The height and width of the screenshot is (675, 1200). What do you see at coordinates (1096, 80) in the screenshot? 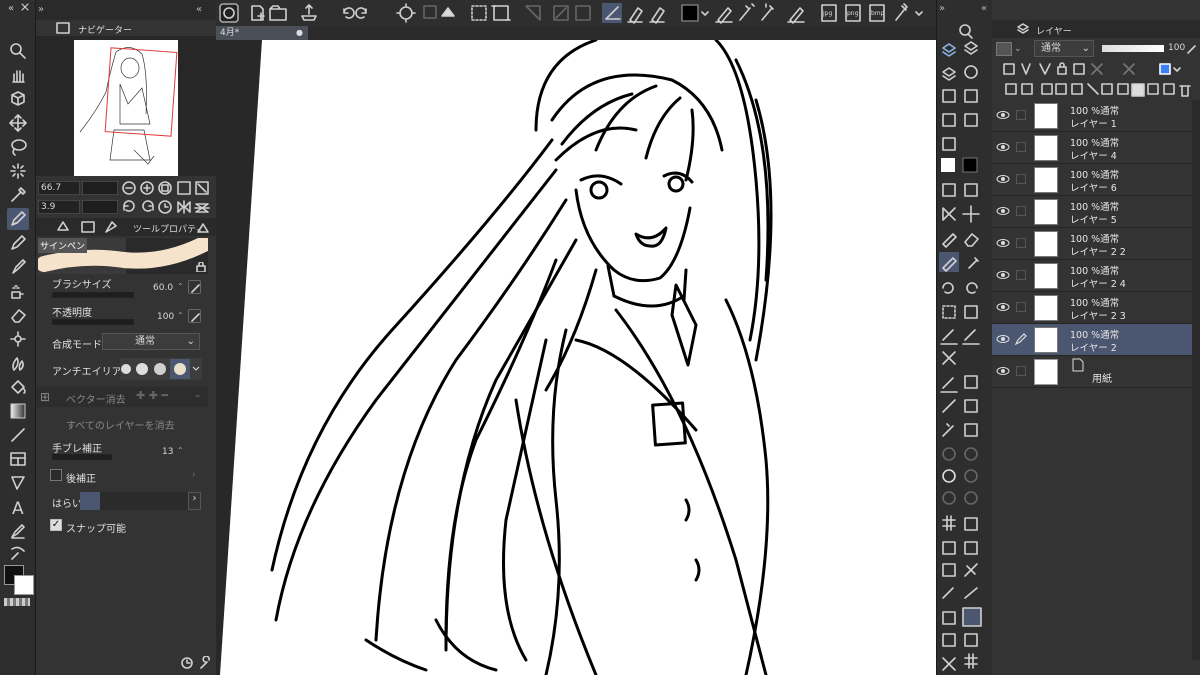
I see `layer-tool-icons` at bounding box center [1096, 80].